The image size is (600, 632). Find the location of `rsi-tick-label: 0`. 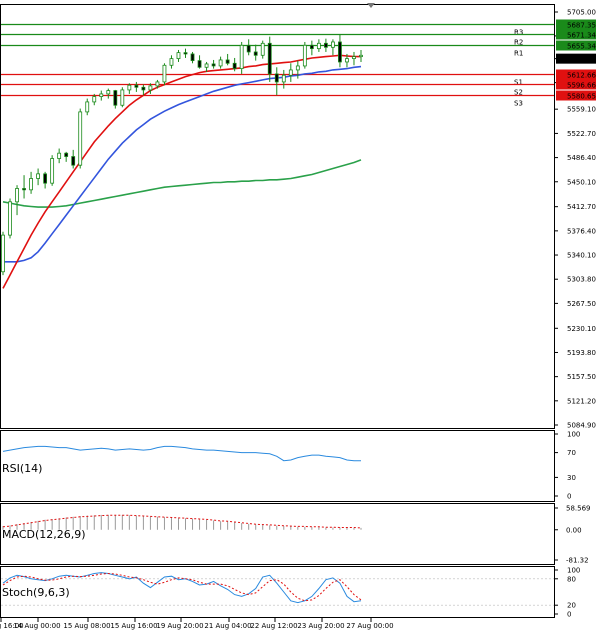

rsi-tick-label: 0 is located at coordinates (569, 497).